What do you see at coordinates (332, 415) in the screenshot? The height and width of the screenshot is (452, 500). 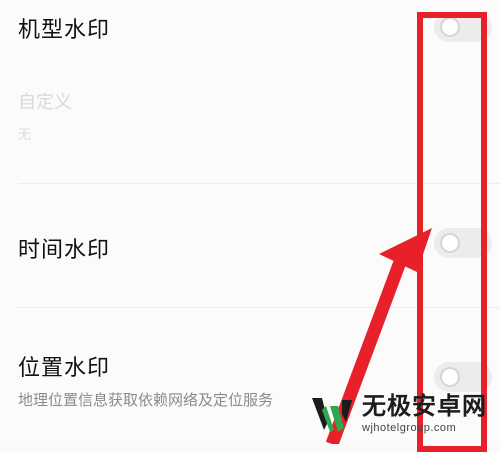 I see `site-logo-icon` at bounding box center [332, 415].